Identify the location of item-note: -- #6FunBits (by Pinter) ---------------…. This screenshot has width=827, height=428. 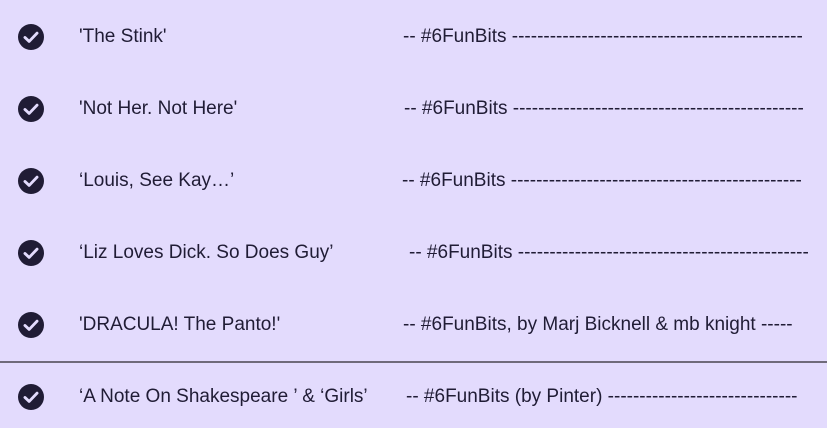
(602, 396).